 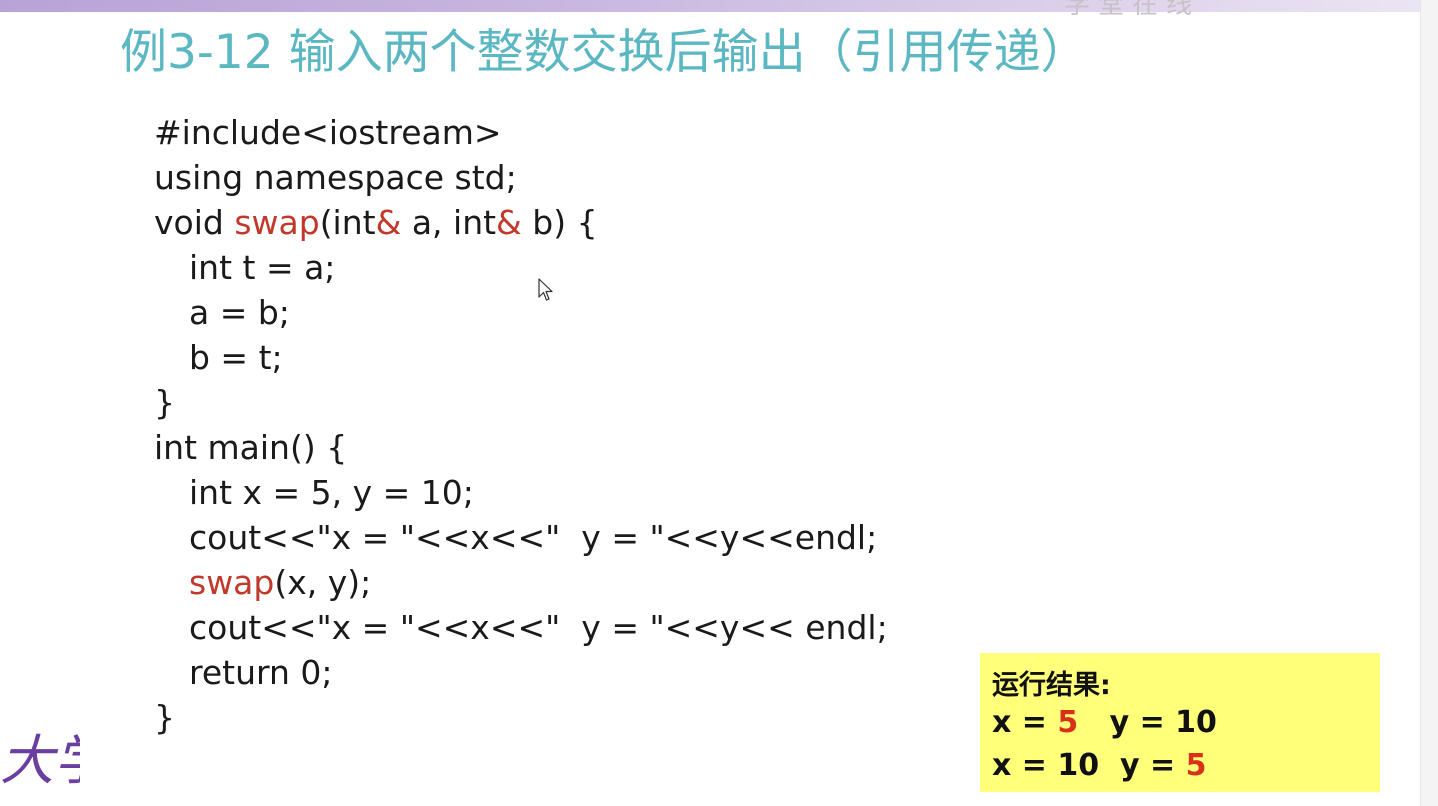 What do you see at coordinates (261, 672) in the screenshot?
I see `code-line-13: return 0;` at bounding box center [261, 672].